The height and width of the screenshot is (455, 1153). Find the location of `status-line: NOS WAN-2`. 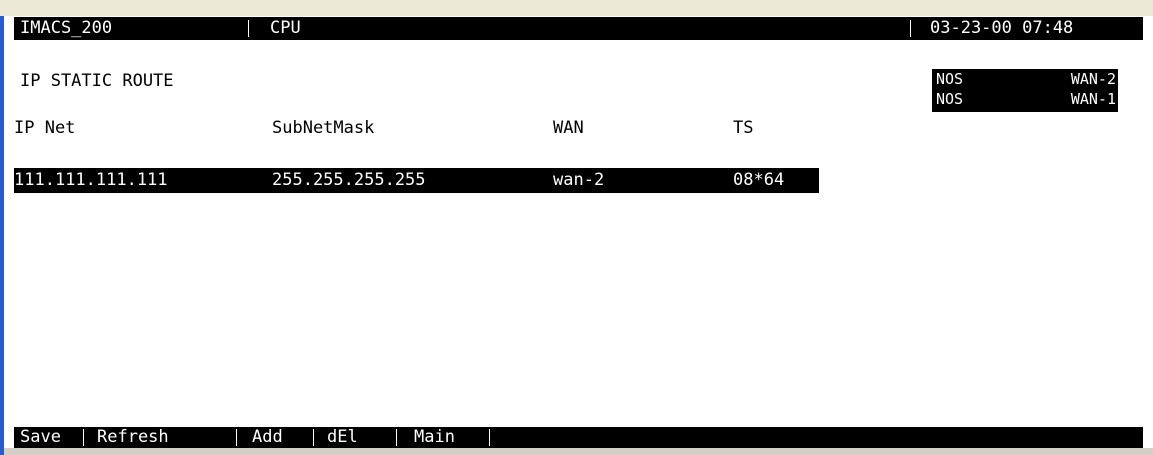

status-line: NOS WAN-2 is located at coordinates (1025, 79).